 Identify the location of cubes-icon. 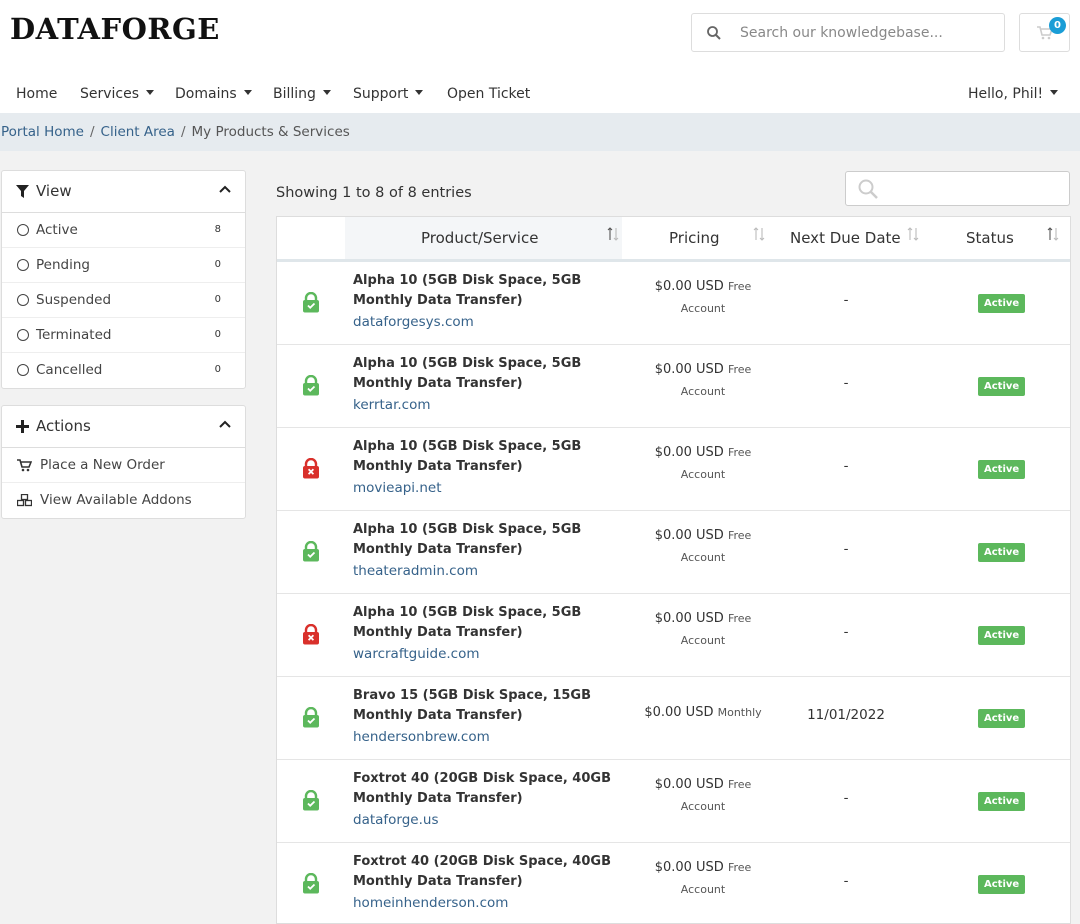
(24, 499).